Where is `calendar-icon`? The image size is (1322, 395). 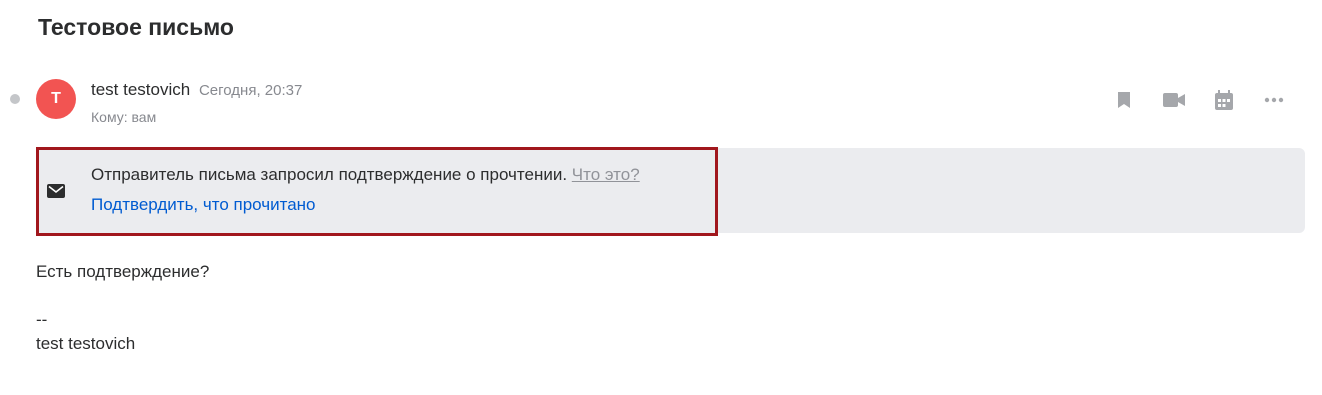 calendar-icon is located at coordinates (1224, 100).